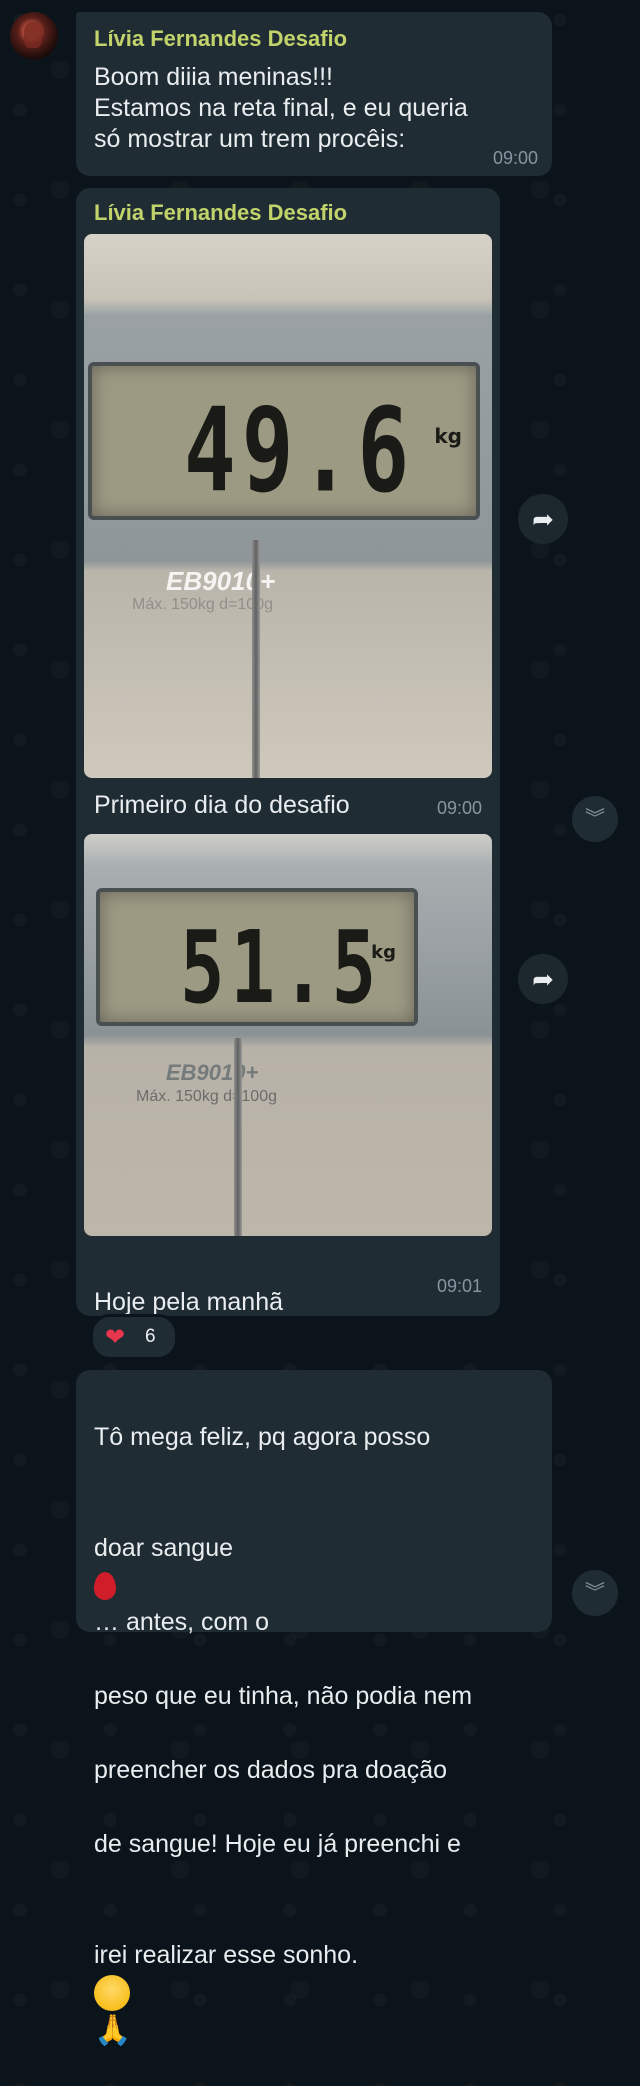 This screenshot has height=2086, width=640. I want to click on text-fragment: irei realizar esse sonho., so click(226, 1955).